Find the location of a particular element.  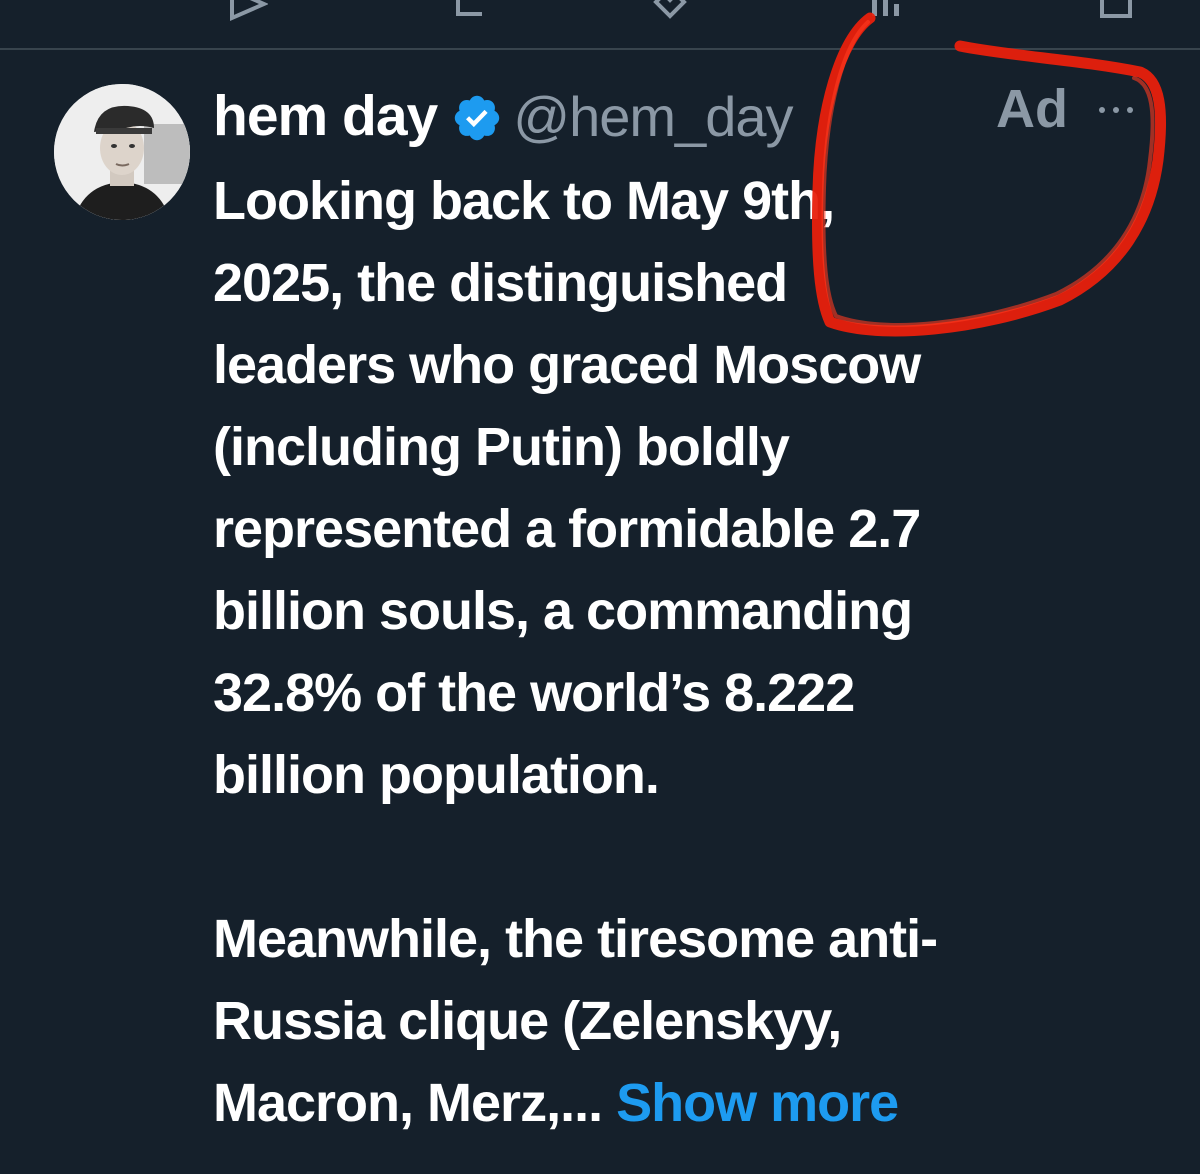

tweet-text-line: represented a formidable 2.7 is located at coordinates (567, 529).